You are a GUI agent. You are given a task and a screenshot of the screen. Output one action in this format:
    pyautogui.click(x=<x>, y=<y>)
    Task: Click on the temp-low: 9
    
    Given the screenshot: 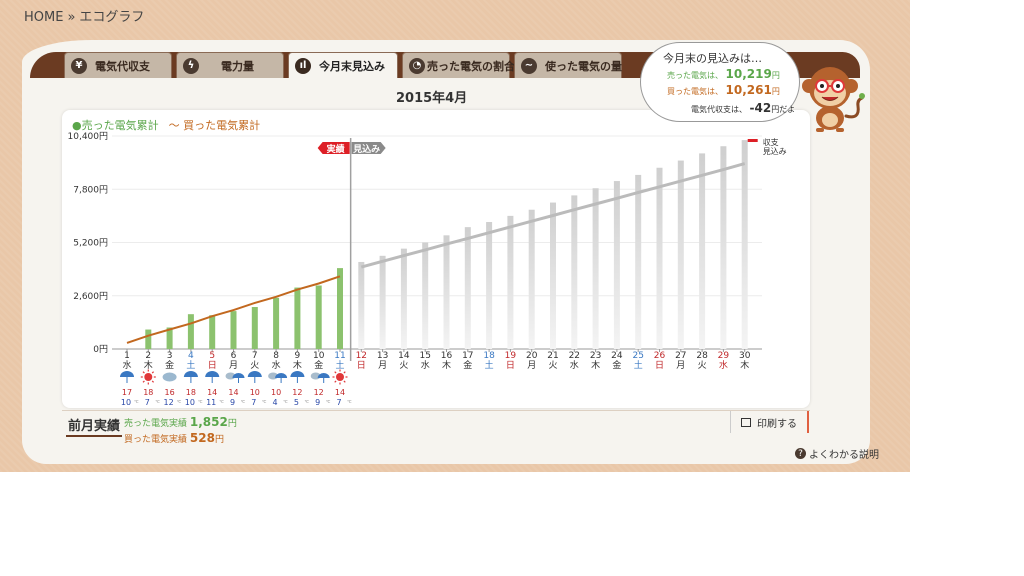 What is the action you would take?
    pyautogui.click(x=317, y=402)
    